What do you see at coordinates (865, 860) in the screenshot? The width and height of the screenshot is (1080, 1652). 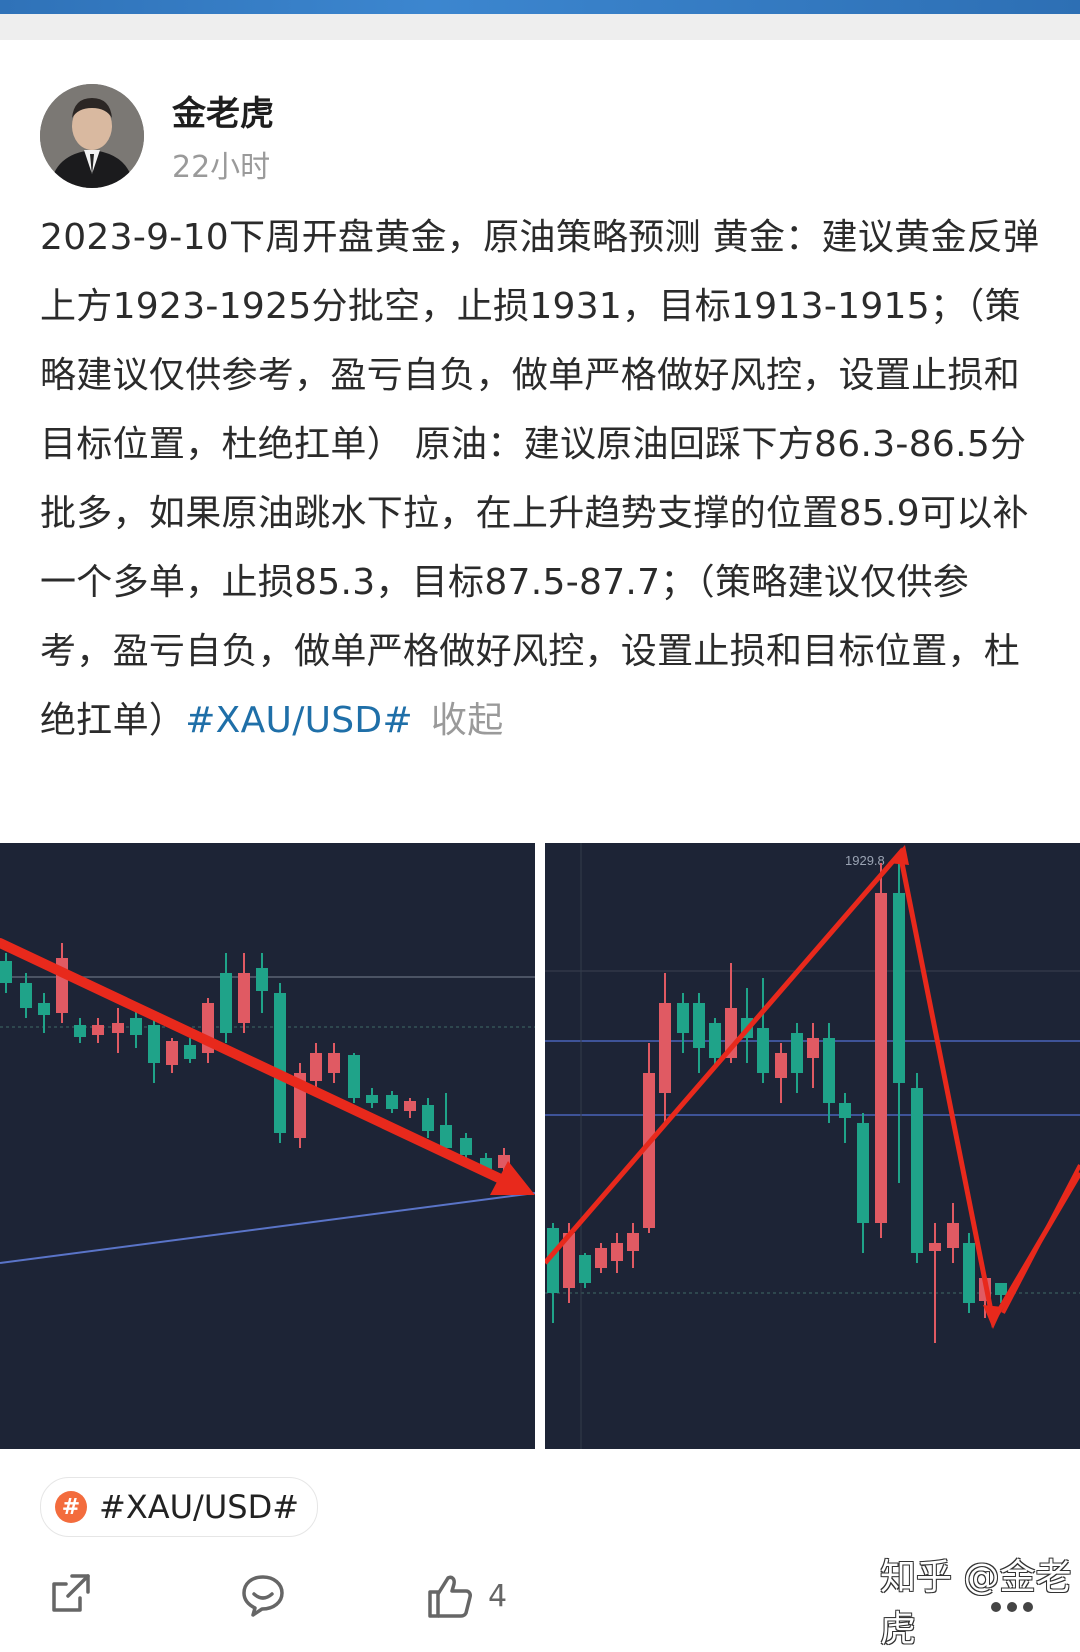 I see `price-high-label: 1929.8` at bounding box center [865, 860].